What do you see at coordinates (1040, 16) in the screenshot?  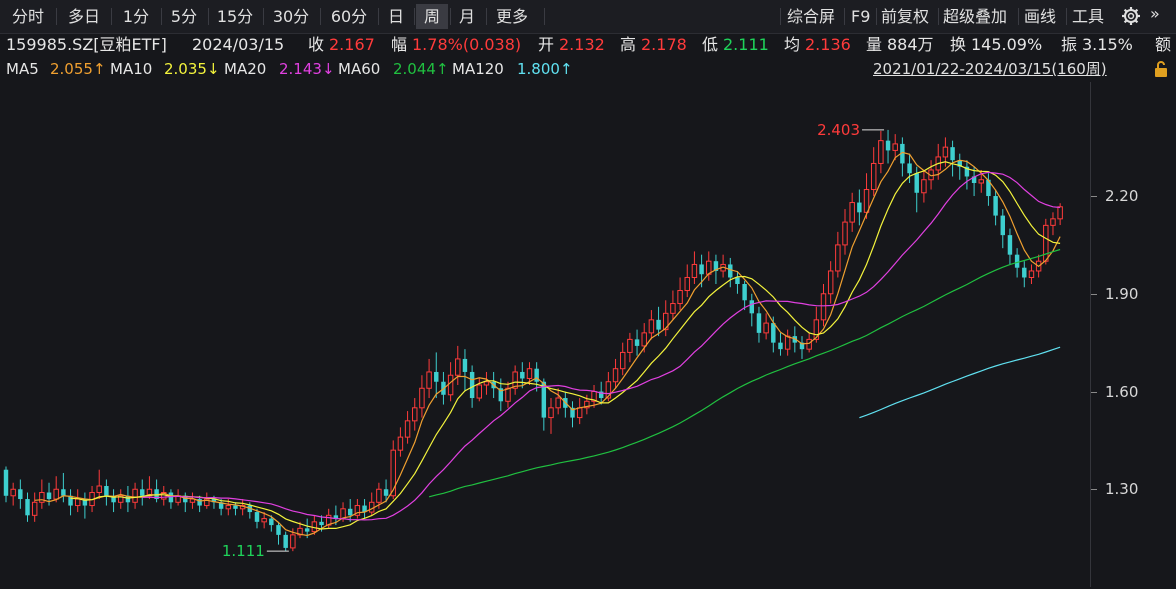 I see `draw-line-button: 画线` at bounding box center [1040, 16].